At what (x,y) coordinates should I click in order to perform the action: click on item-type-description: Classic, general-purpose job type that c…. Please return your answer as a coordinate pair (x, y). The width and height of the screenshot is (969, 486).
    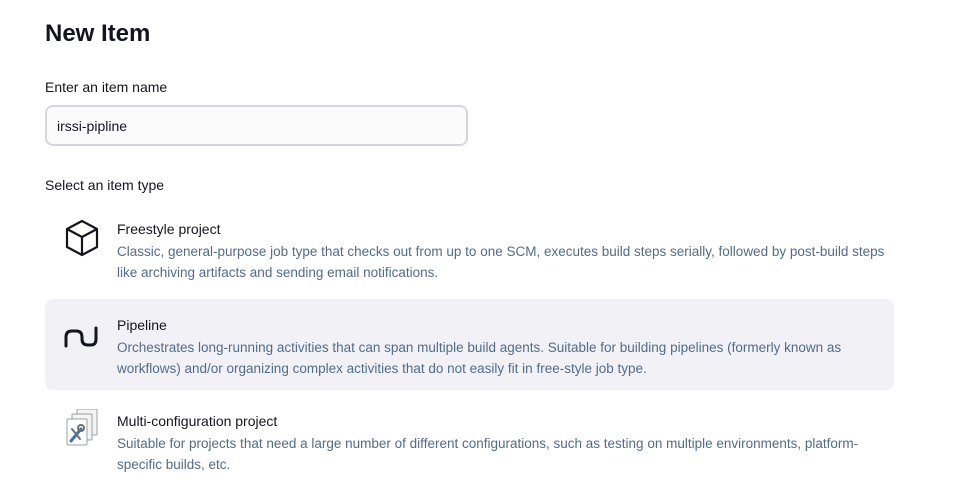
    Looking at the image, I should click on (501, 262).